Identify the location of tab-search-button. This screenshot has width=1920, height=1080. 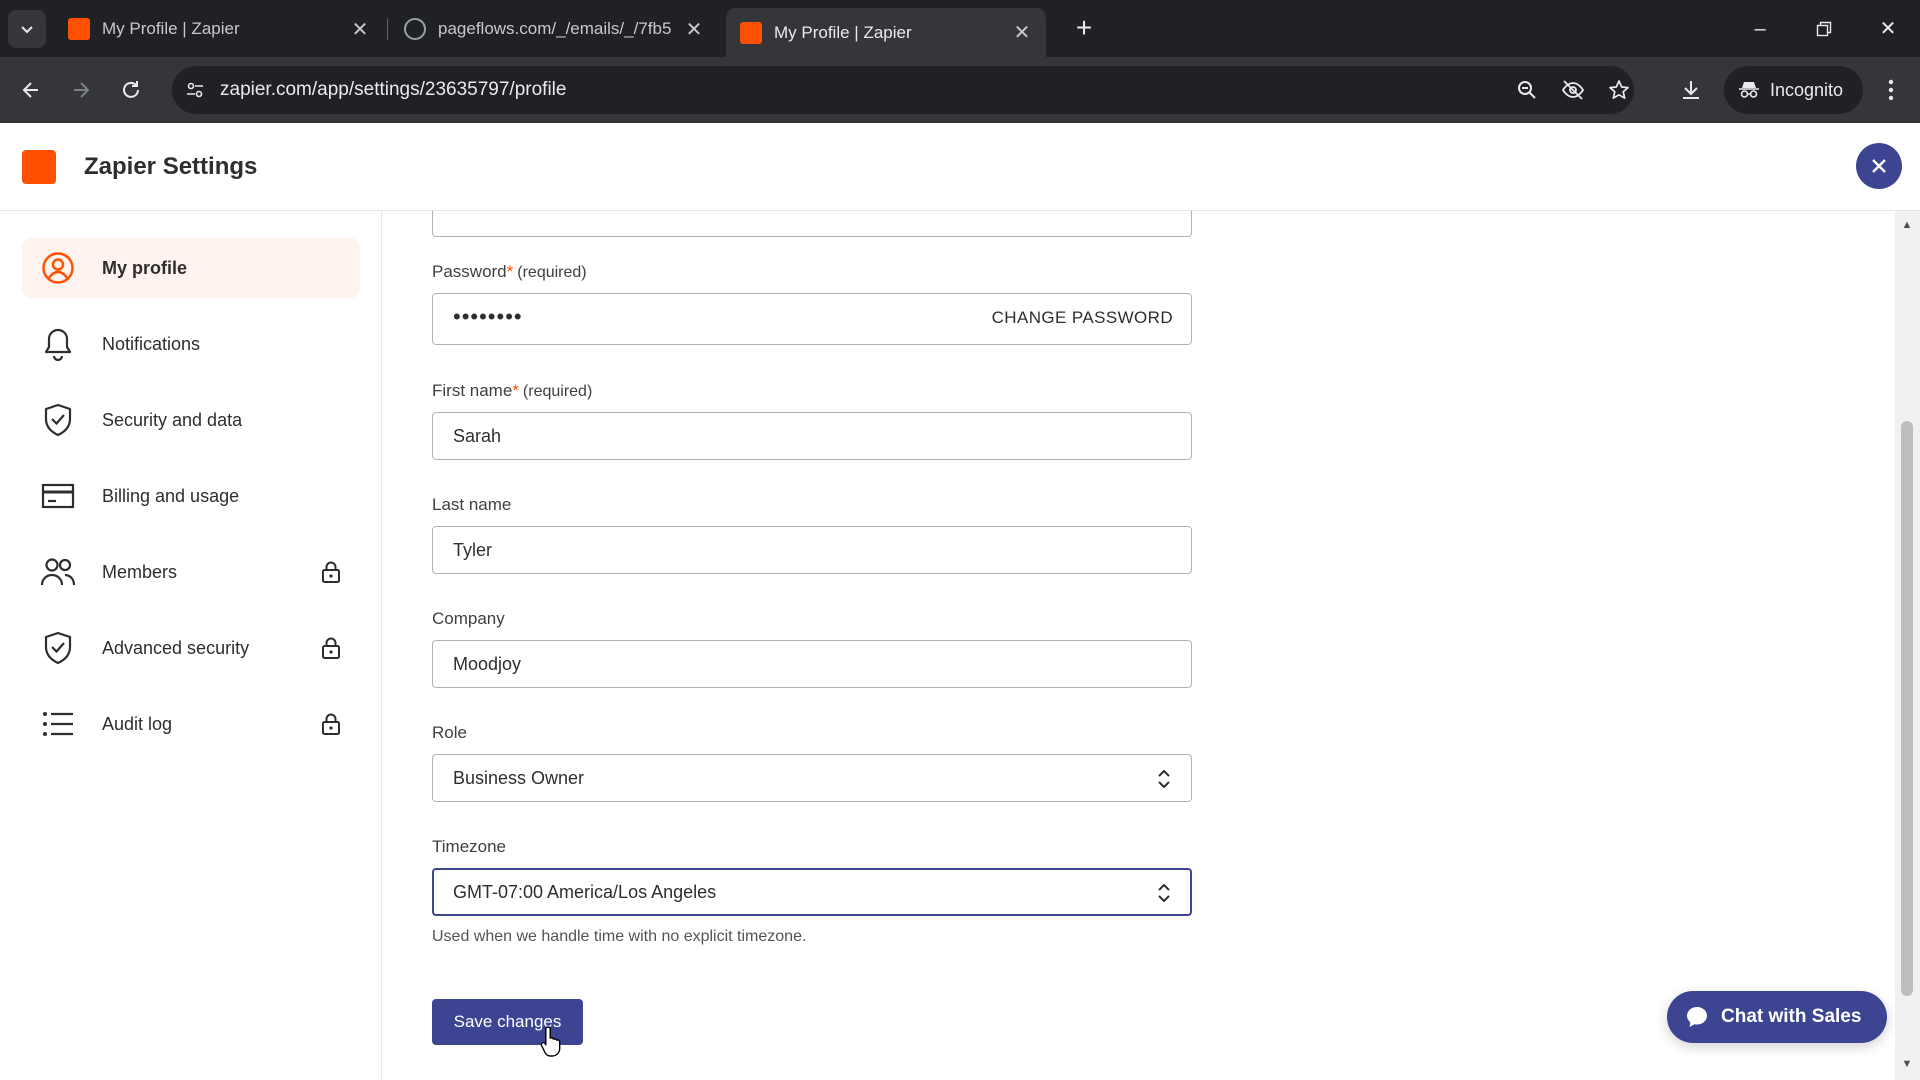
(27, 29).